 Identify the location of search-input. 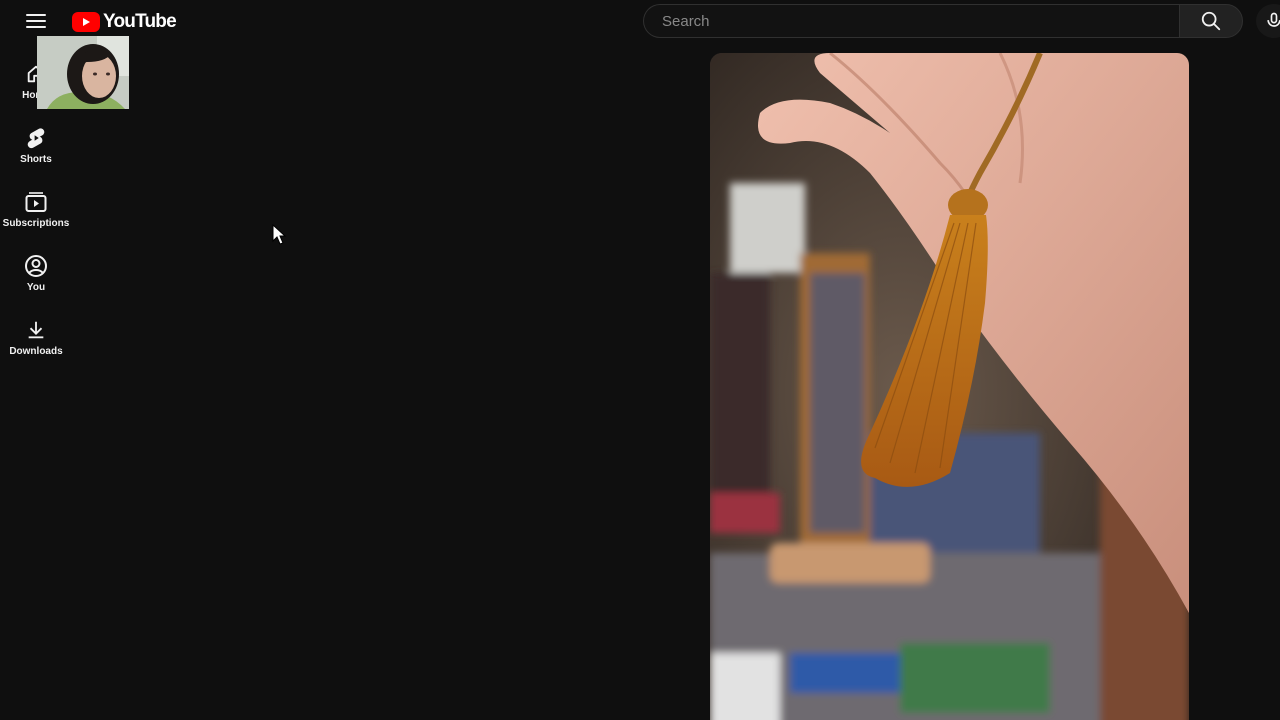
(911, 21).